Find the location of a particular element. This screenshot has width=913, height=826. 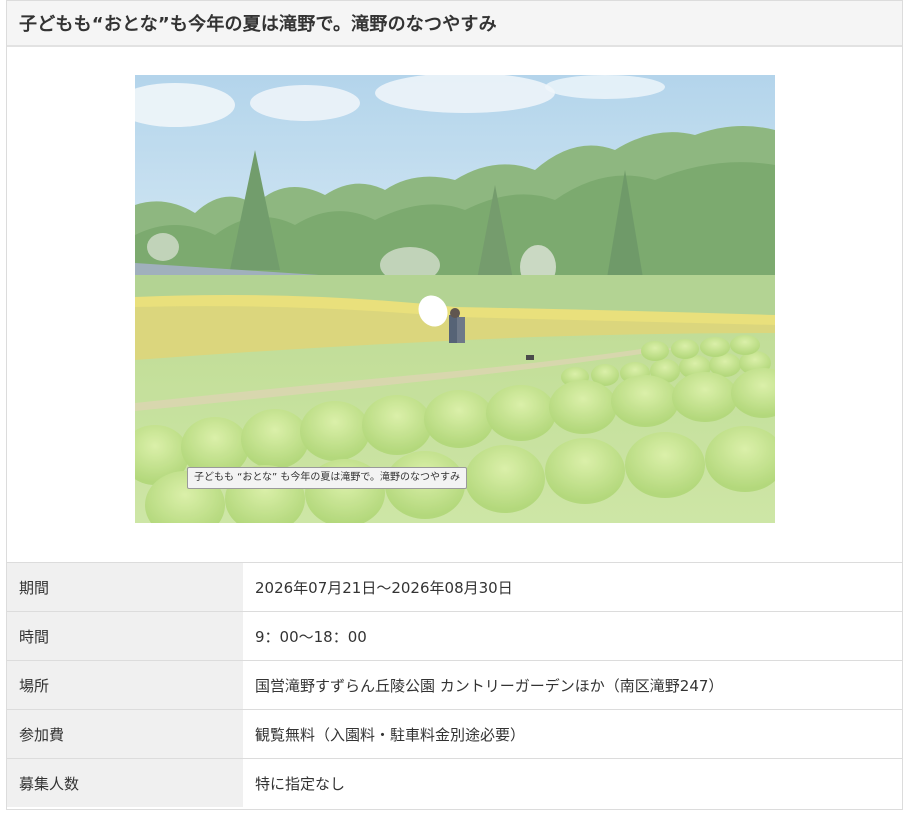

row-value-fee: 観覧無料（入園料・駐車料金別途必要） is located at coordinates (572, 734).